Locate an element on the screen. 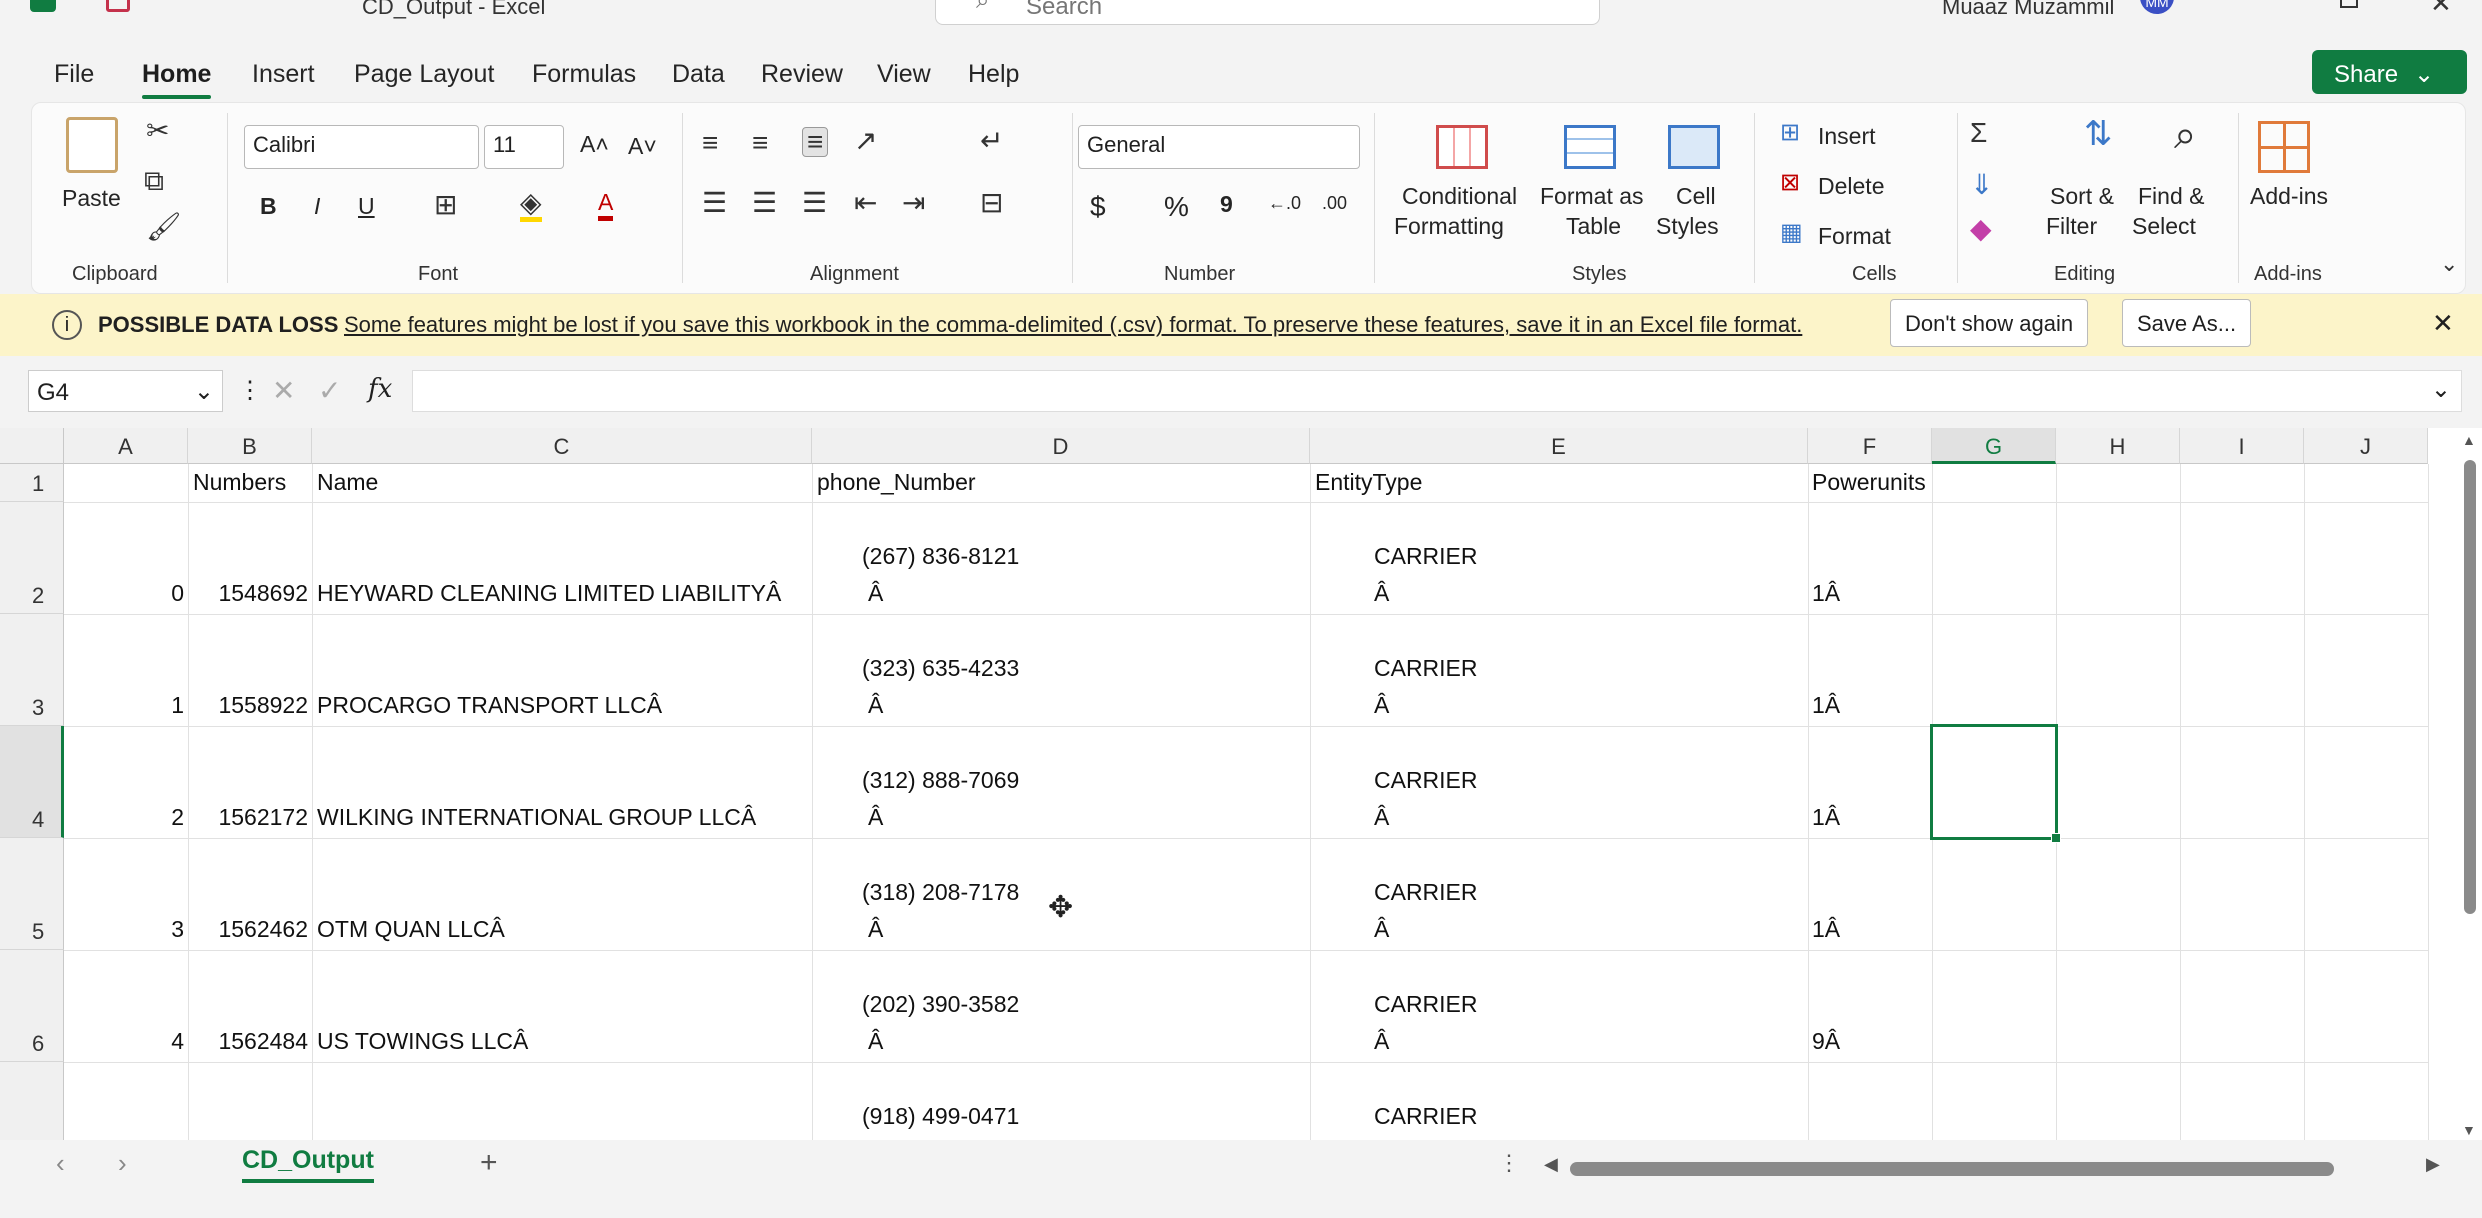 The width and height of the screenshot is (2482, 1218). restore-icon is located at coordinates (2349, 4).